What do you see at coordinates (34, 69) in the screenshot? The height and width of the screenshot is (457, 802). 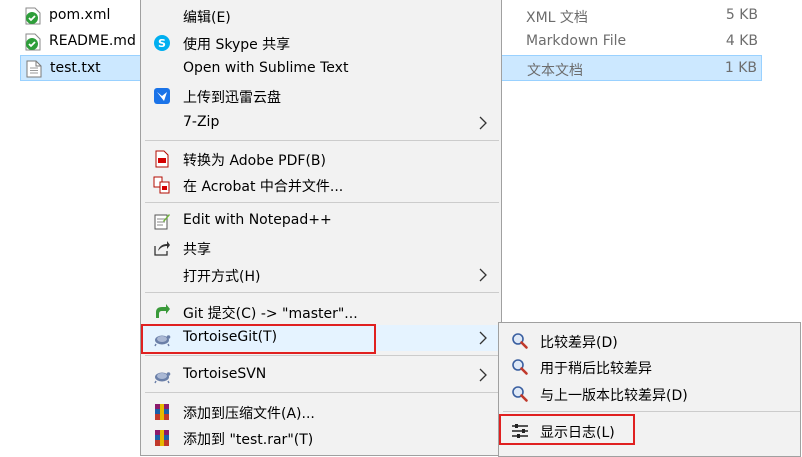 I see `text-file-icon` at bounding box center [34, 69].